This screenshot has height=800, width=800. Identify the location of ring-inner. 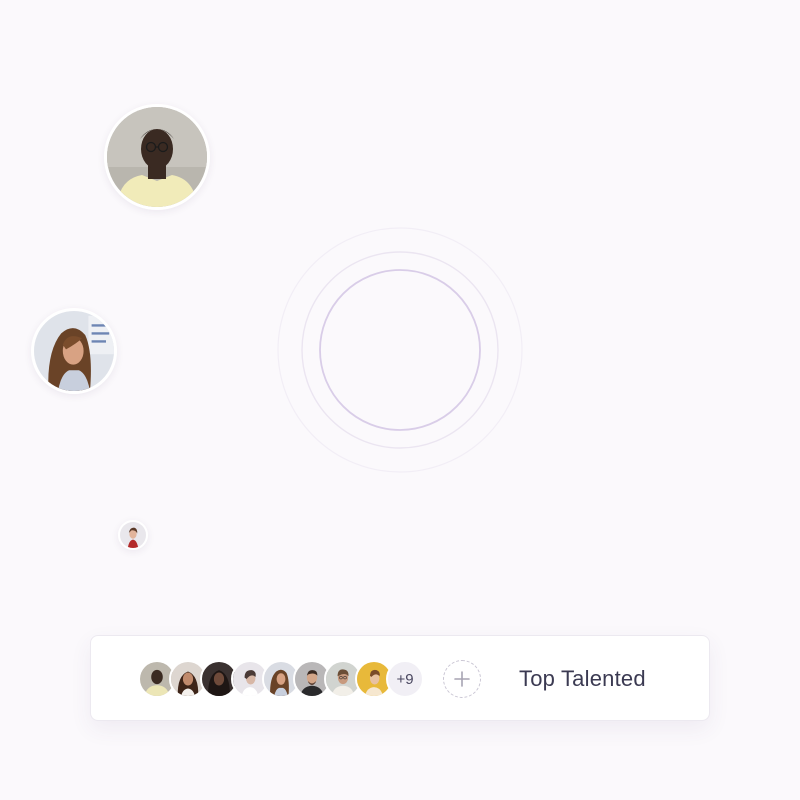
(400, 350).